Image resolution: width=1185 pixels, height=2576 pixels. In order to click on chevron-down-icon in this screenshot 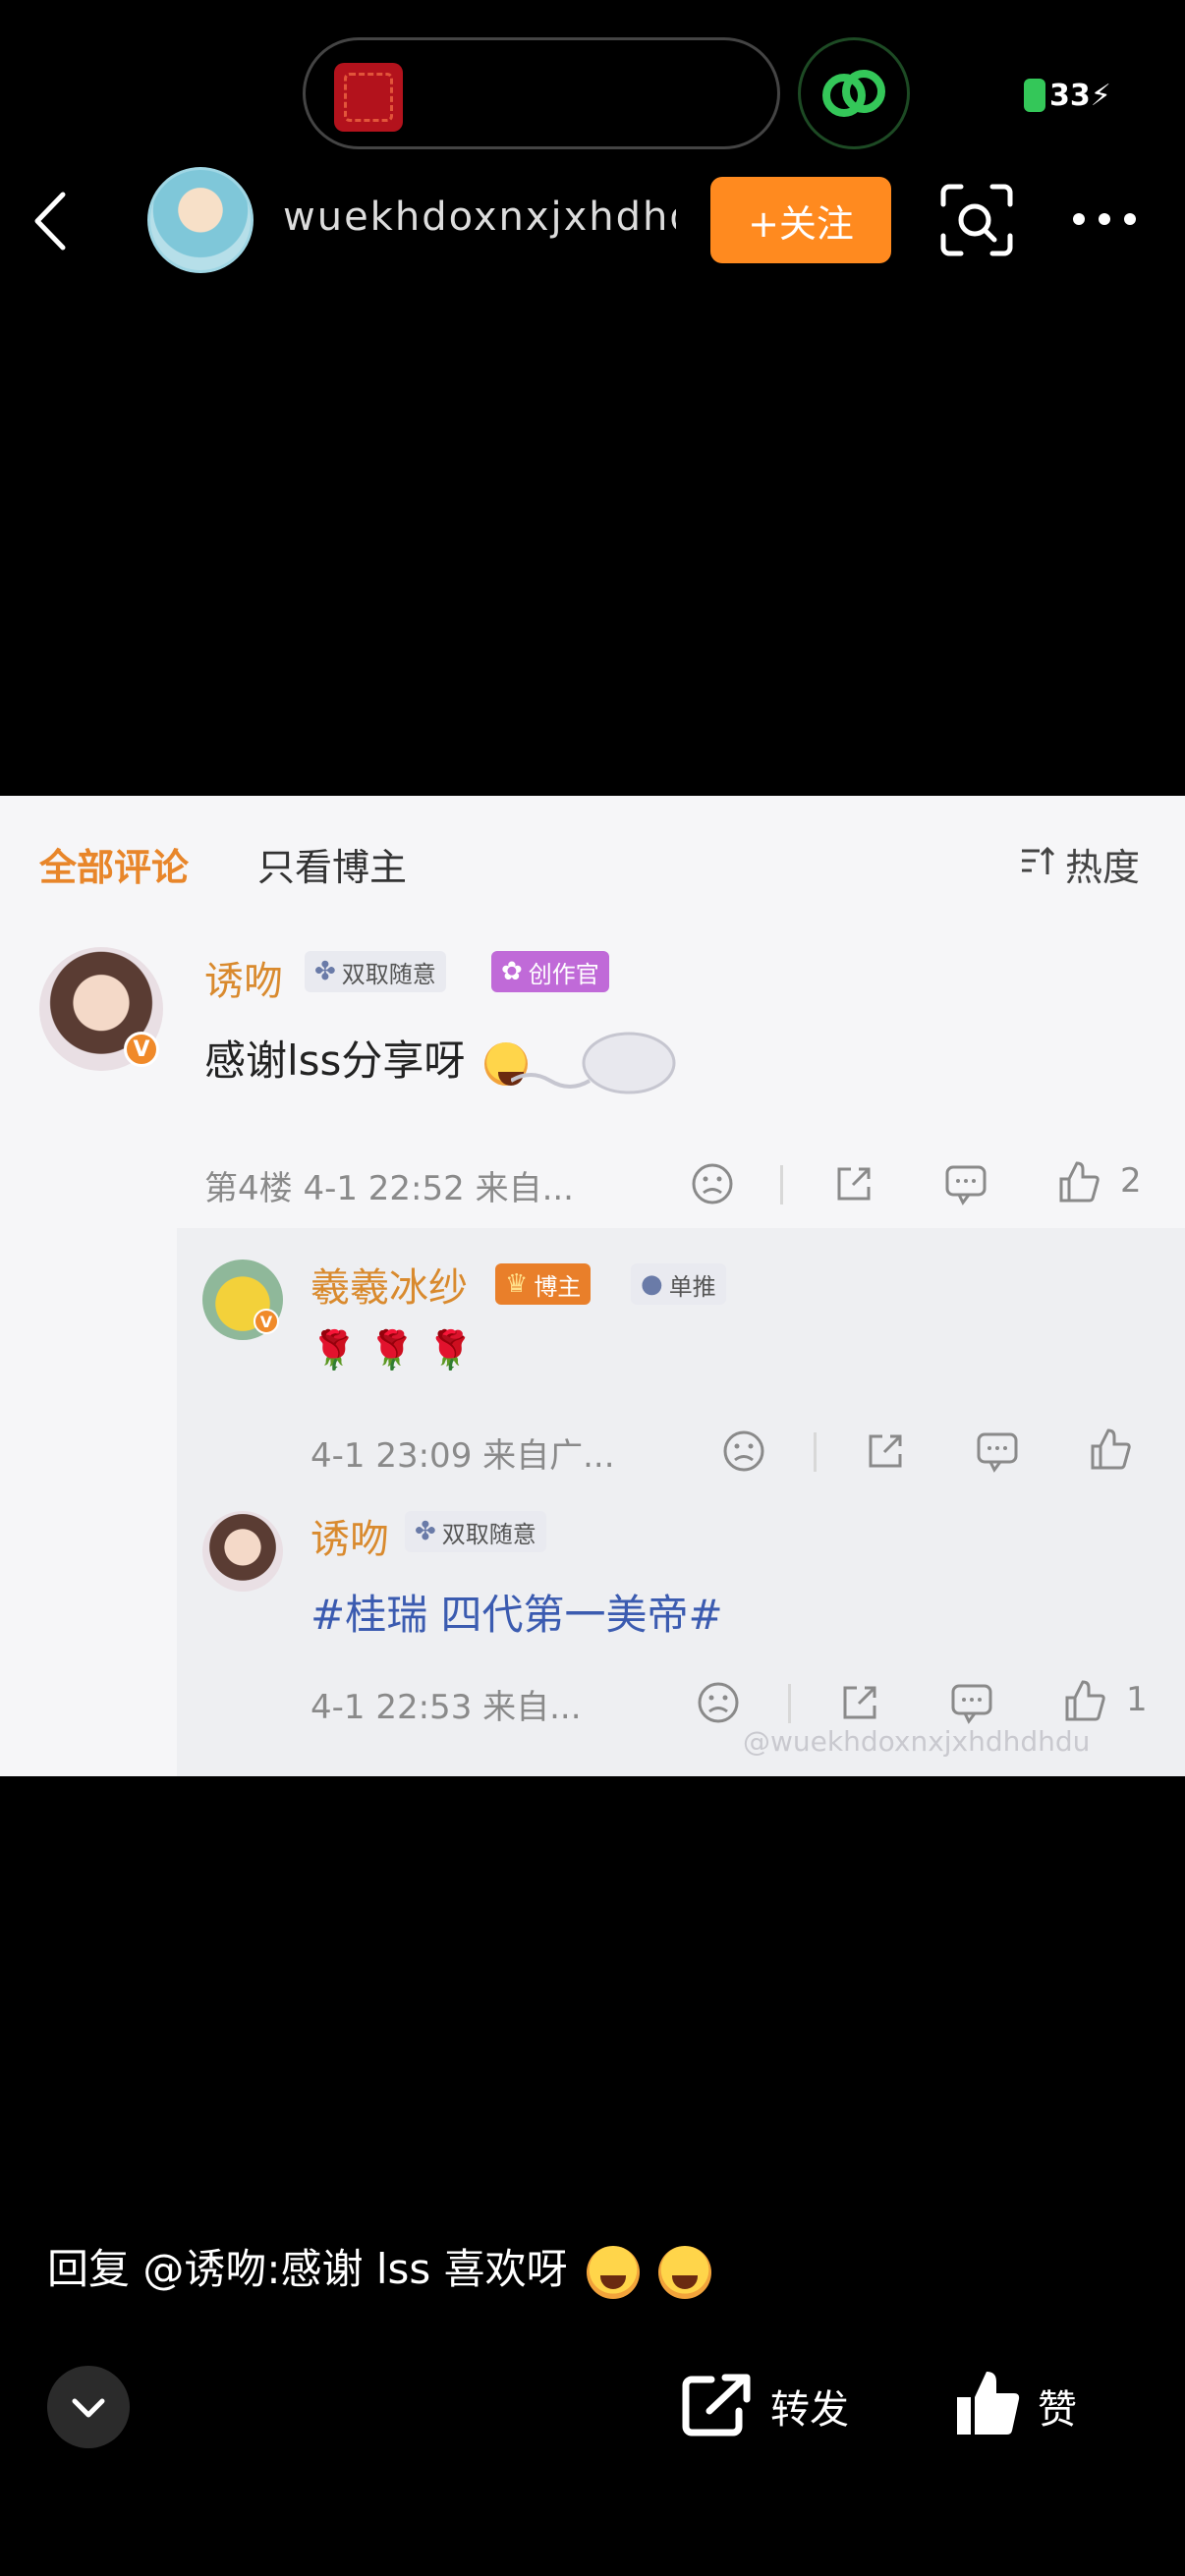, I will do `click(89, 2408)`.